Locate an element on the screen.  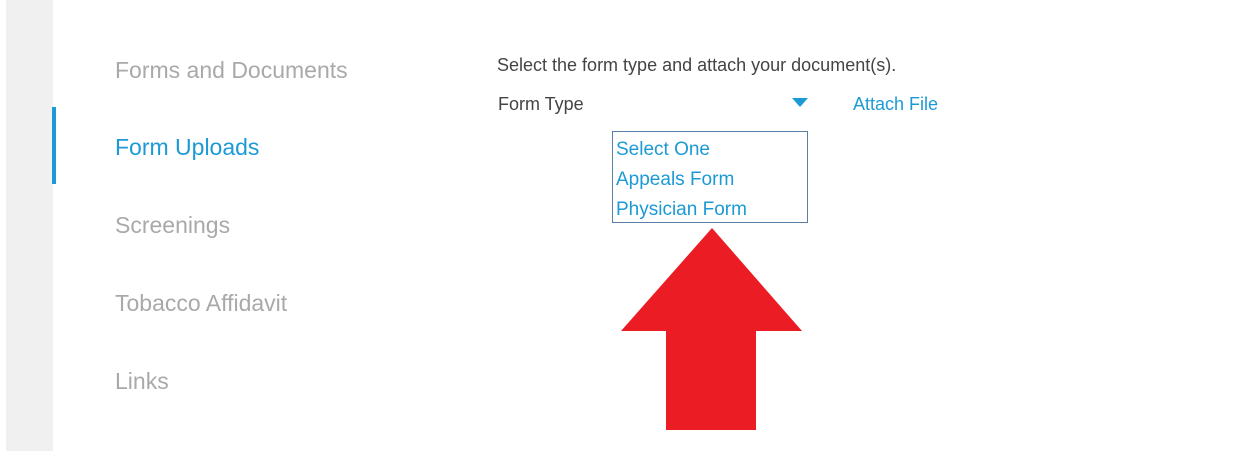
sidebar-item-forms-and-documents: Forms and Documents is located at coordinates (231, 70).